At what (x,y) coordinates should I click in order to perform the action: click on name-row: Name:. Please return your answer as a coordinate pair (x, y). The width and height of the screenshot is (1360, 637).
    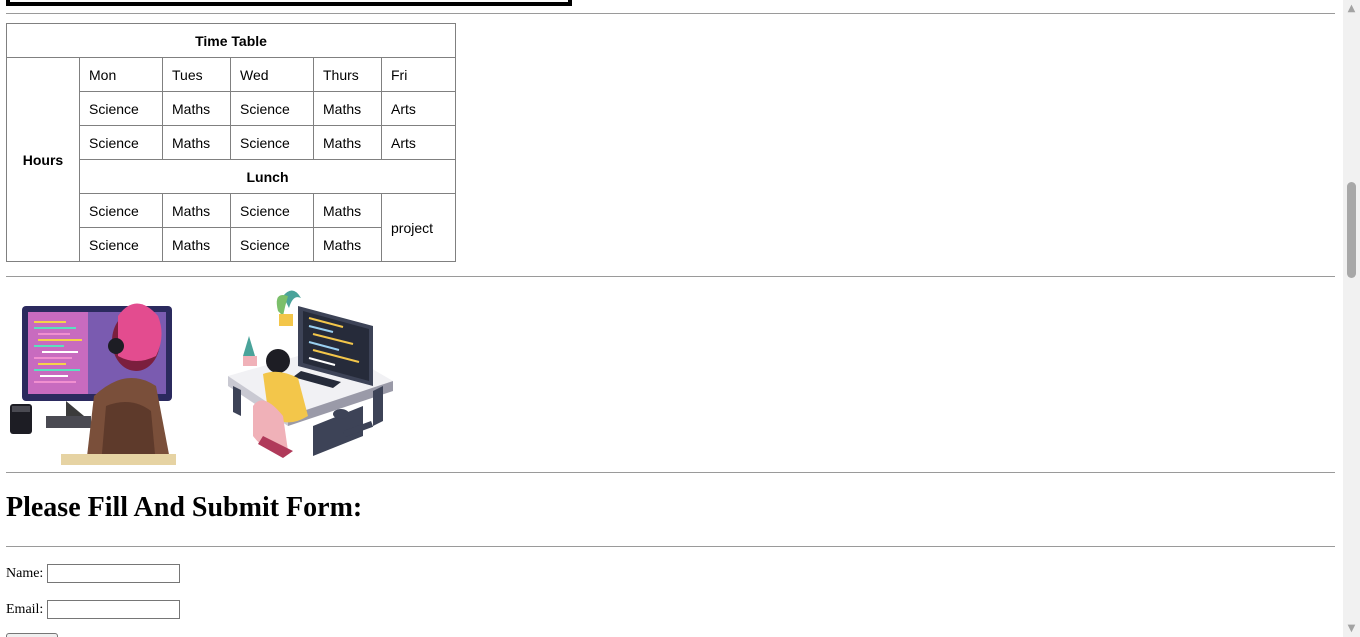
    Looking at the image, I should click on (93, 573).